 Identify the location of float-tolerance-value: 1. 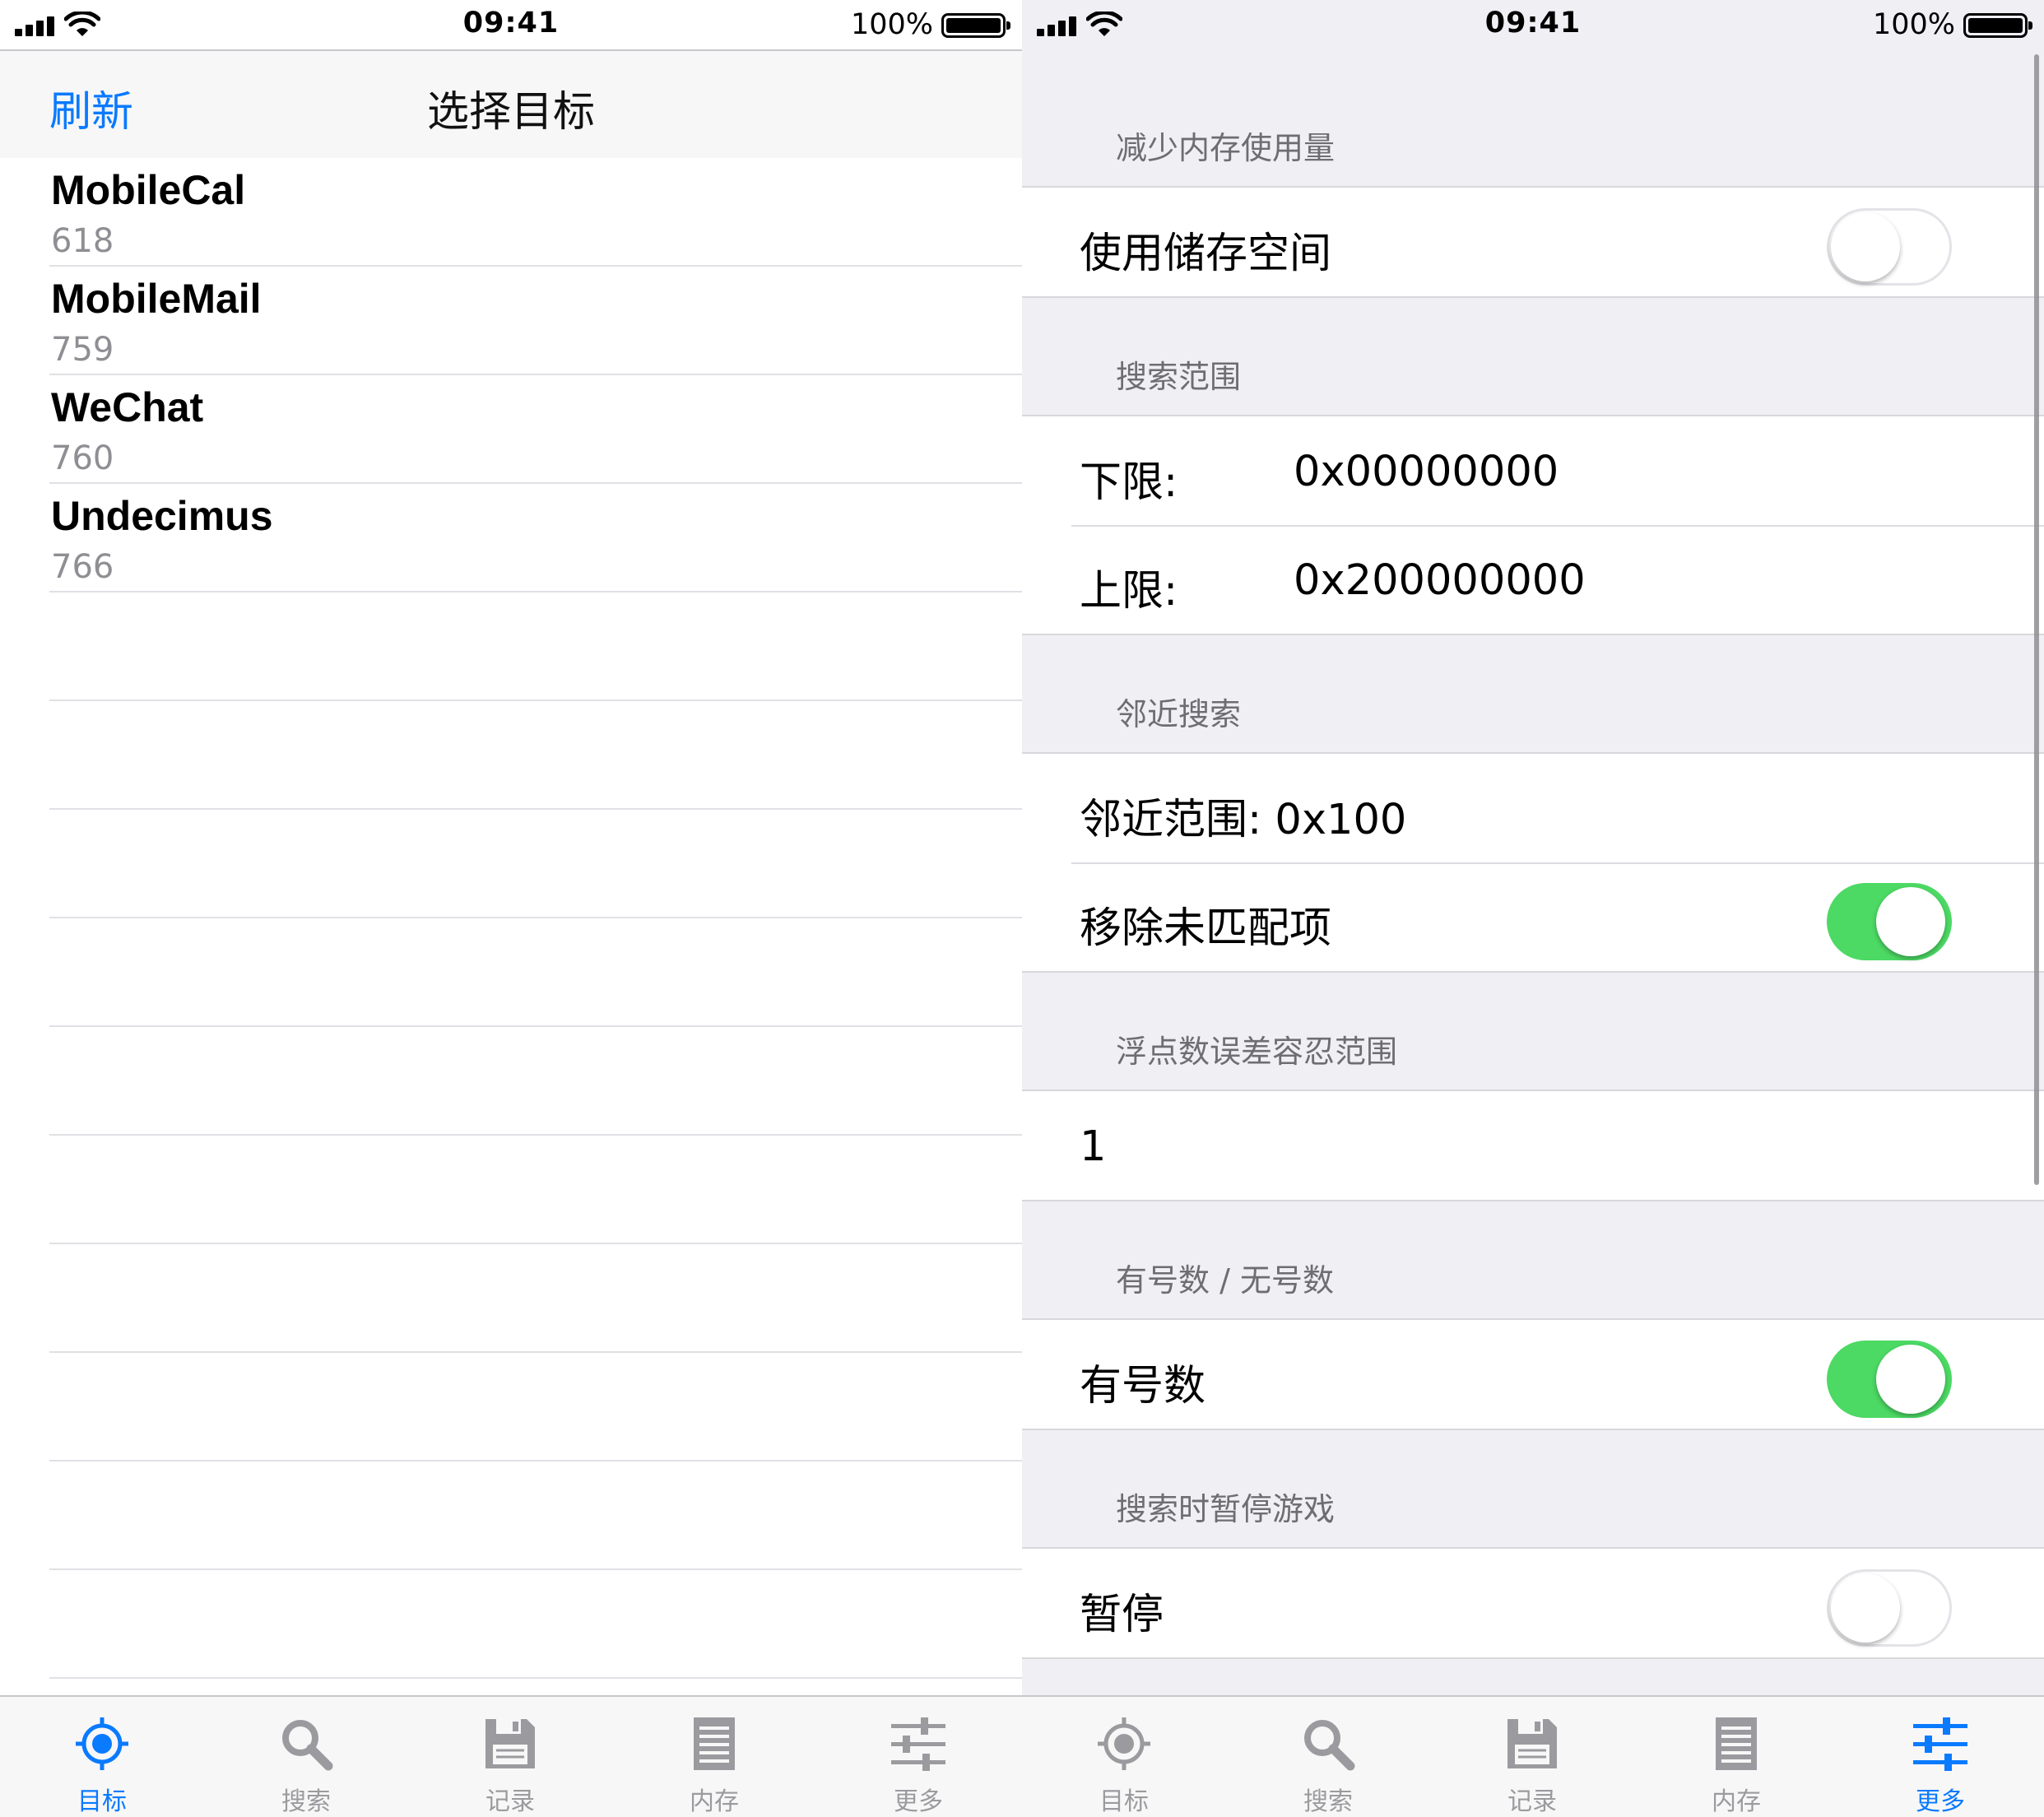
(1093, 1146).